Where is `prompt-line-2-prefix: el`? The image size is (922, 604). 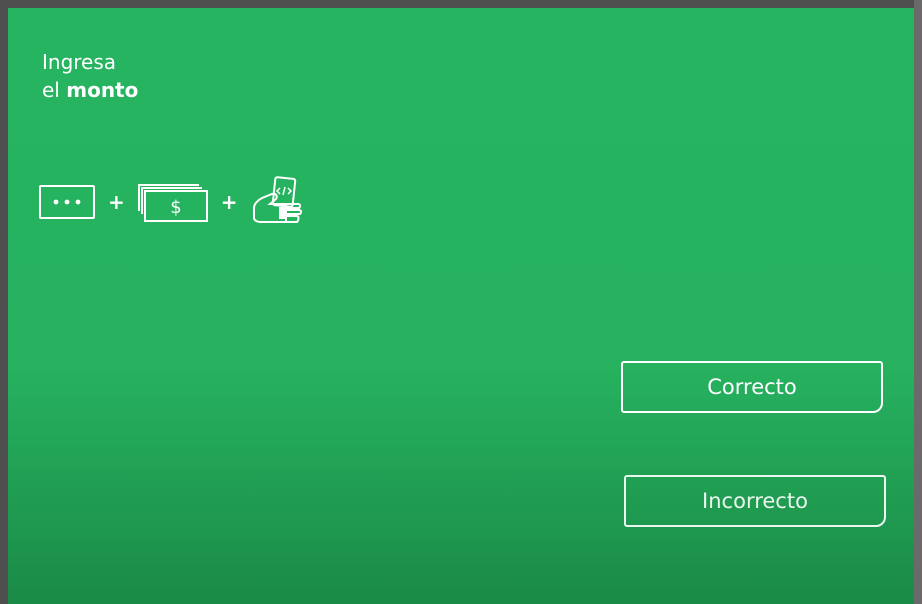 prompt-line-2-prefix: el is located at coordinates (51, 90).